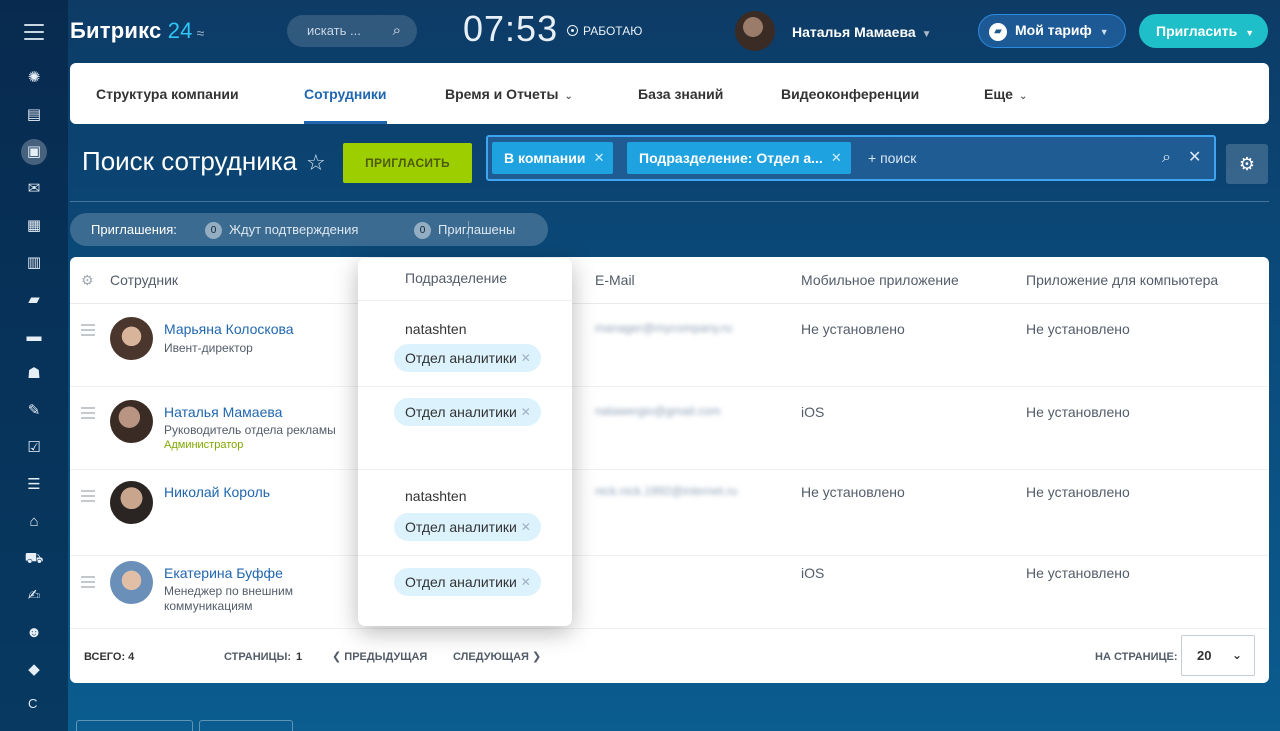 The image size is (1280, 731). Describe the element at coordinates (34, 189) in the screenshot. I see `mail-icon: ✉` at that location.